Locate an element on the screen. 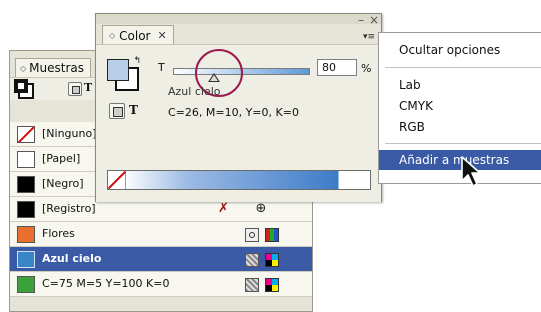  fill-stroke-icon: ↰ is located at coordinates (124, 73).